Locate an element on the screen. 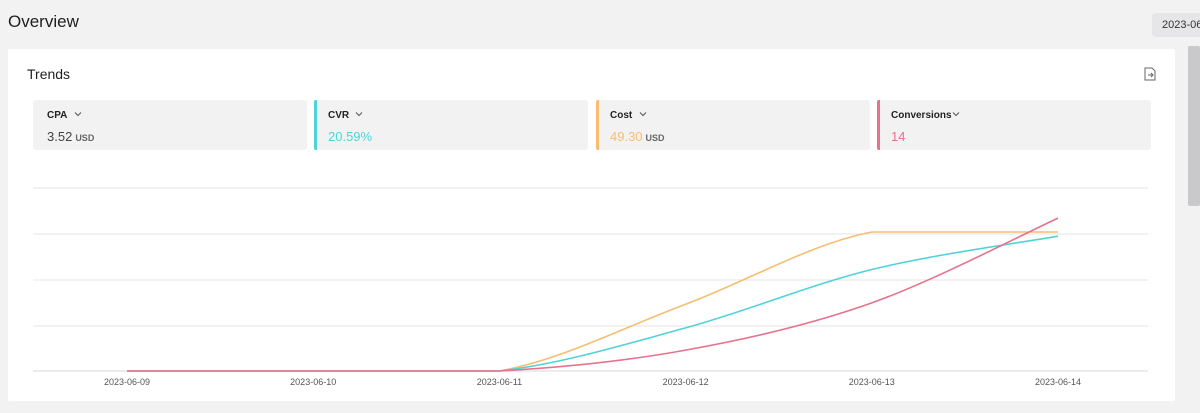 This screenshot has height=413, width=1200. x-tick-label: 2023-06-09 is located at coordinates (127, 382).